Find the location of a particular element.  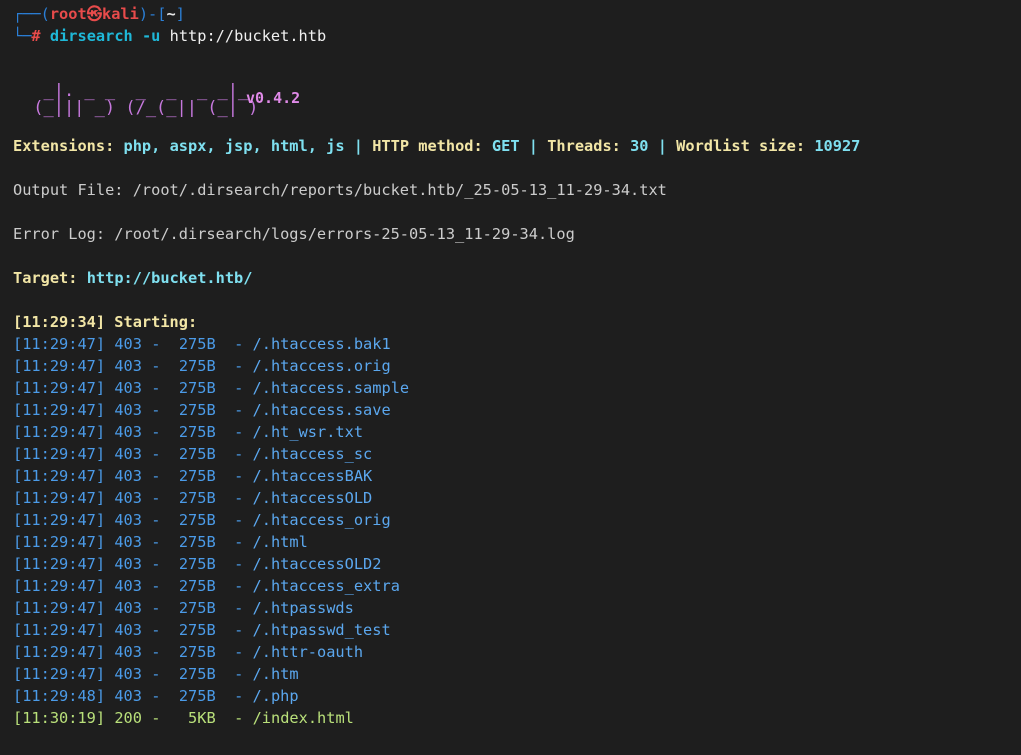

prompt-hash: # is located at coordinates (36, 36).